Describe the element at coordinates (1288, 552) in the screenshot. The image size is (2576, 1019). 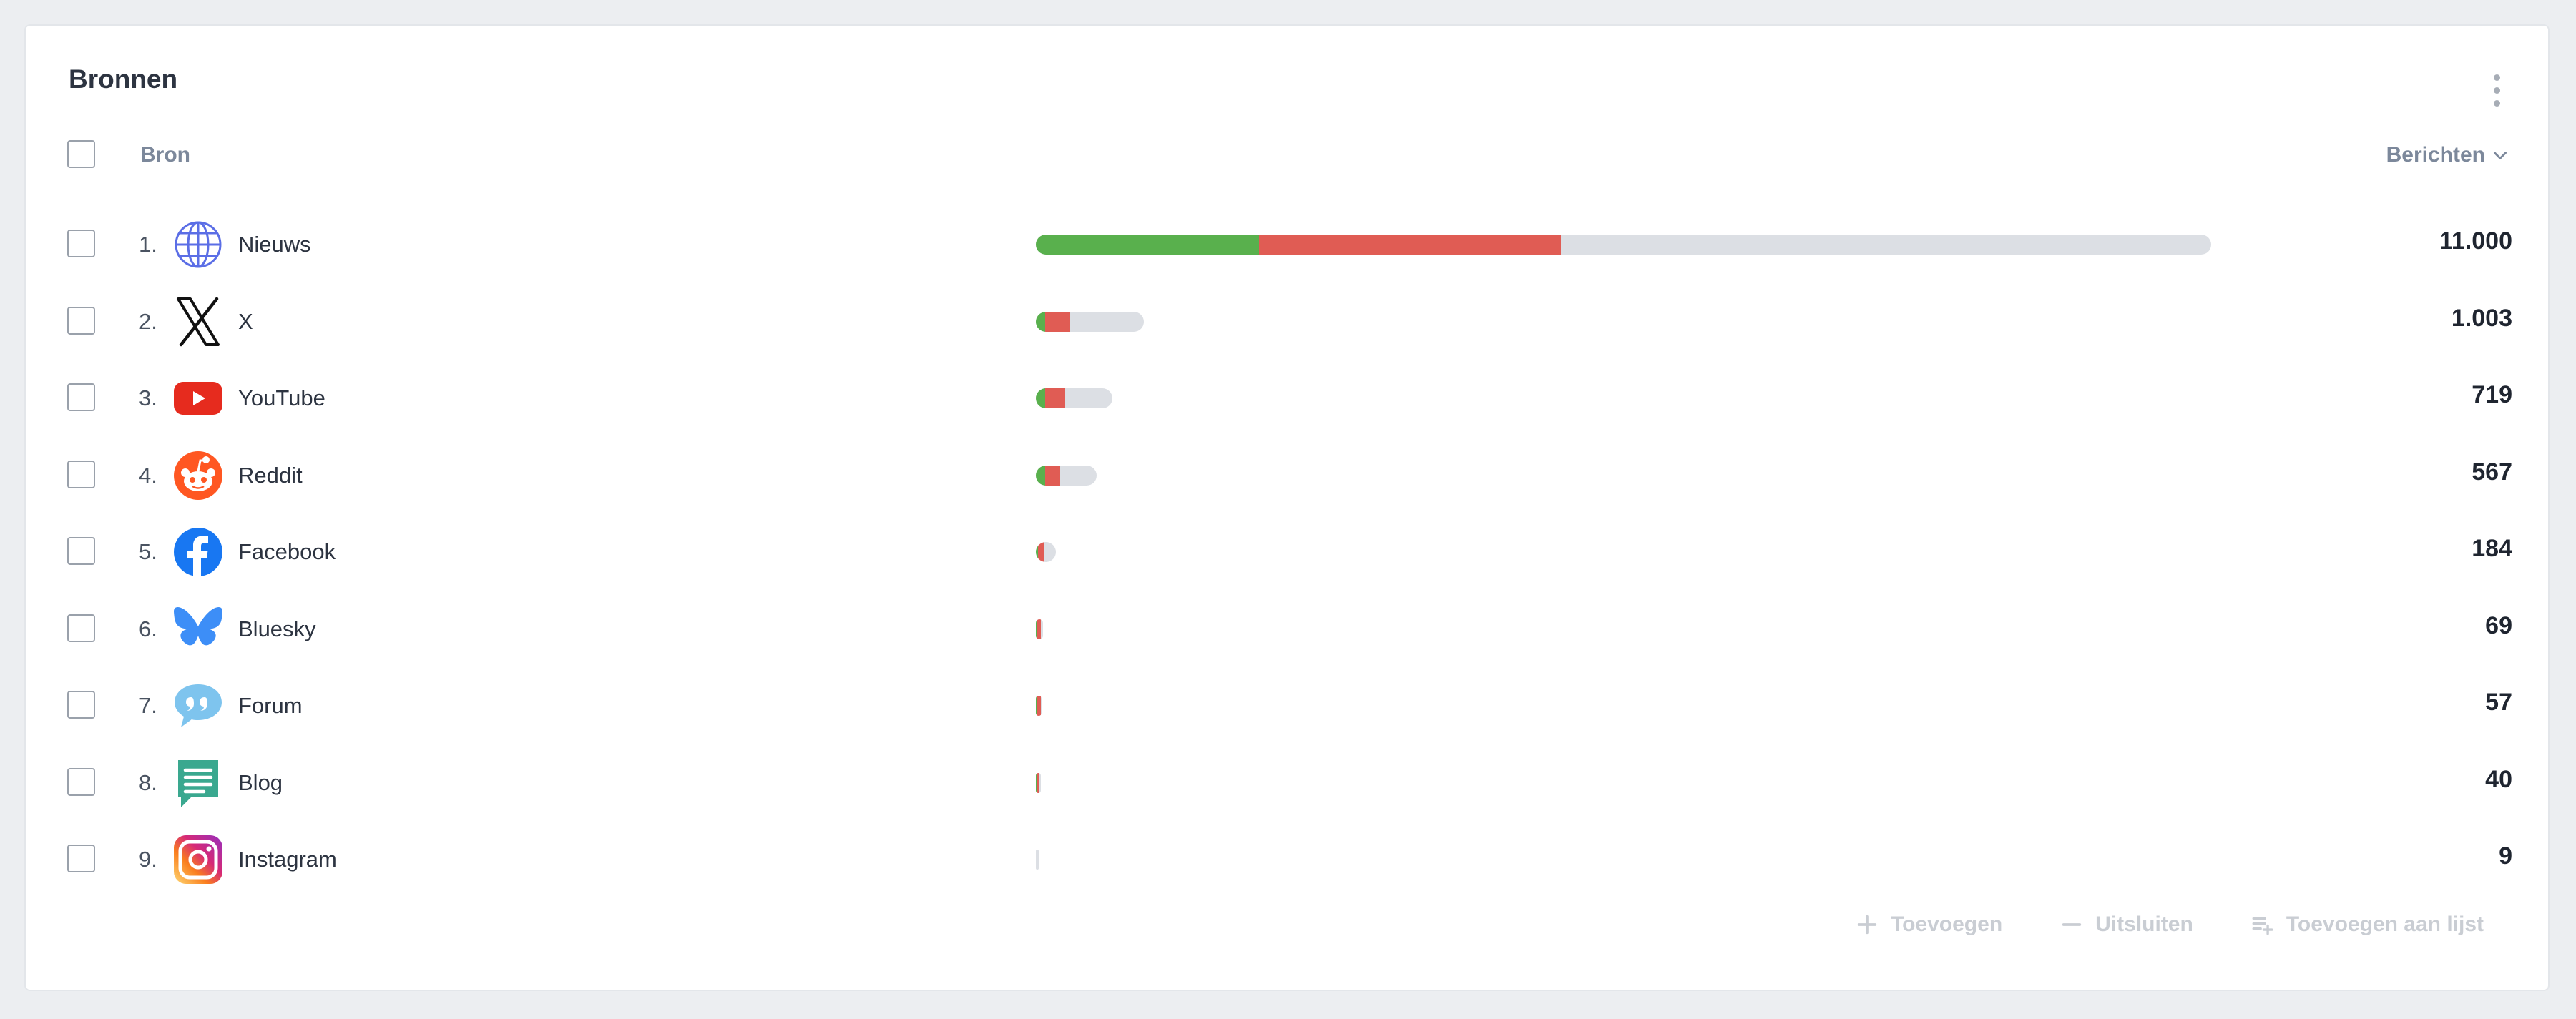
I see `source-row: 5. Facebook 184` at that location.